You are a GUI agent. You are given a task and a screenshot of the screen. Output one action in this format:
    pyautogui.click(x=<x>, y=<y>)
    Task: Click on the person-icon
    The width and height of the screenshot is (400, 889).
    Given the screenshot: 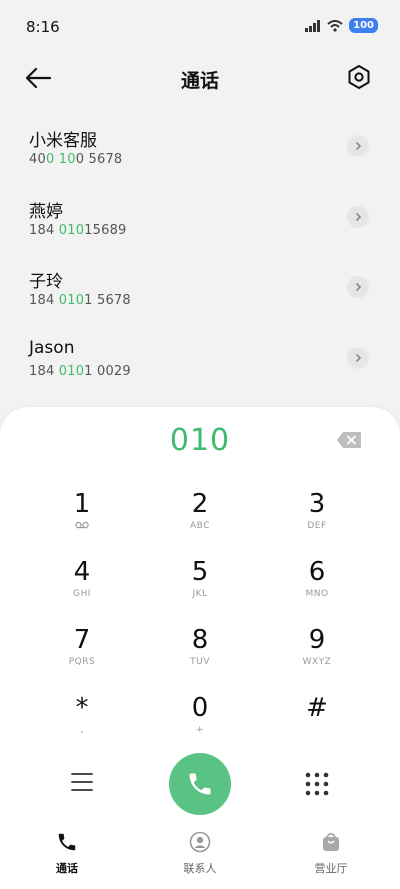 What is the action you would take?
    pyautogui.click(x=200, y=842)
    